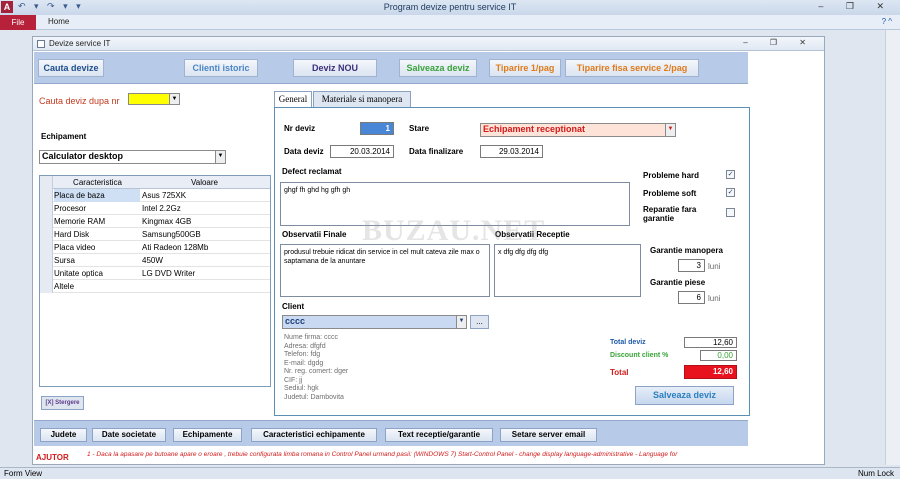 Image resolution: width=900 pixels, height=479 pixels. What do you see at coordinates (450, 7) in the screenshot?
I see `window-title: Program devize pentru service IT` at bounding box center [450, 7].